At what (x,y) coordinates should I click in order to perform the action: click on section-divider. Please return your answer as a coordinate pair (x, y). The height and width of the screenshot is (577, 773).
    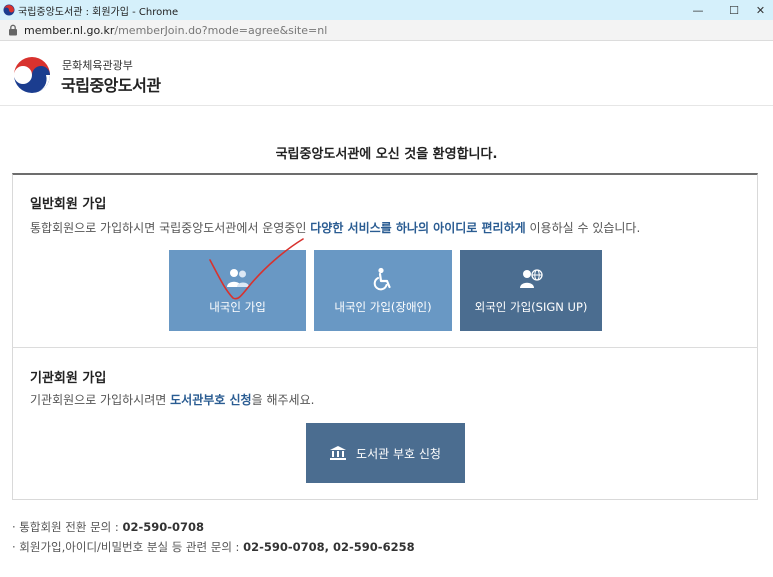
    Looking at the image, I should click on (385, 347).